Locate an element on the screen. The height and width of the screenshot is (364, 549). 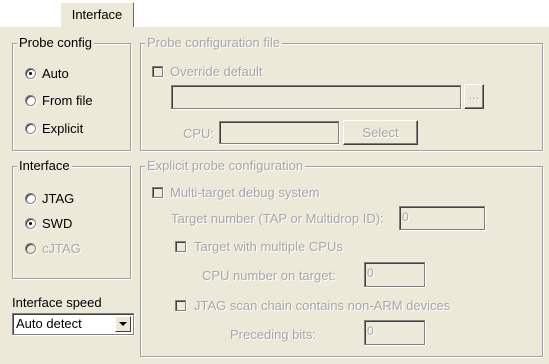
cpu-input is located at coordinates (279, 132).